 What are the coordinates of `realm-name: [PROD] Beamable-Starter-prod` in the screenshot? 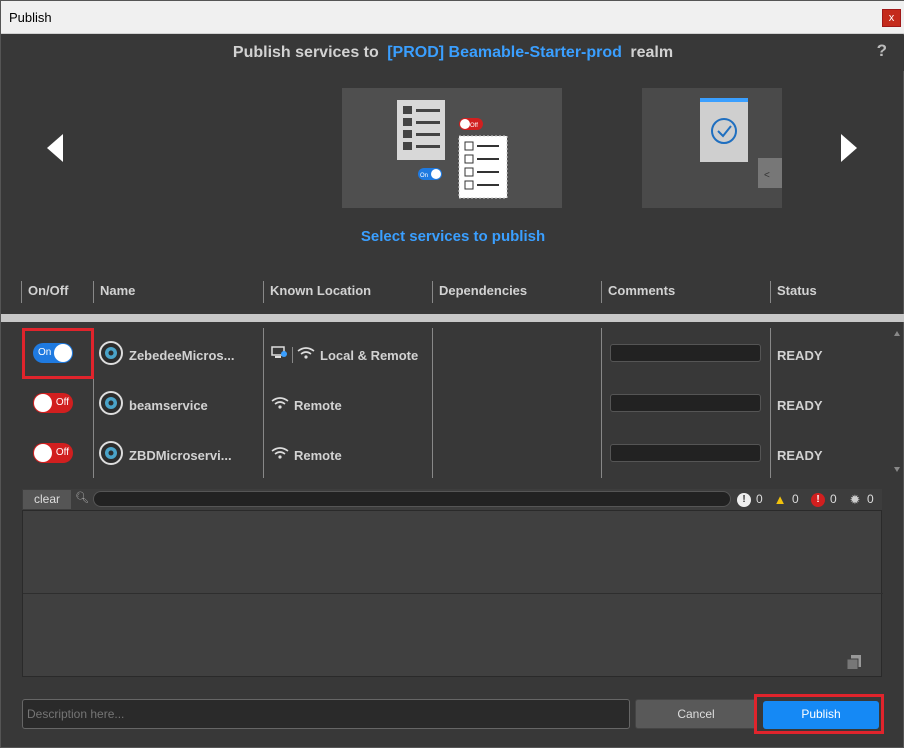 It's located at (504, 52).